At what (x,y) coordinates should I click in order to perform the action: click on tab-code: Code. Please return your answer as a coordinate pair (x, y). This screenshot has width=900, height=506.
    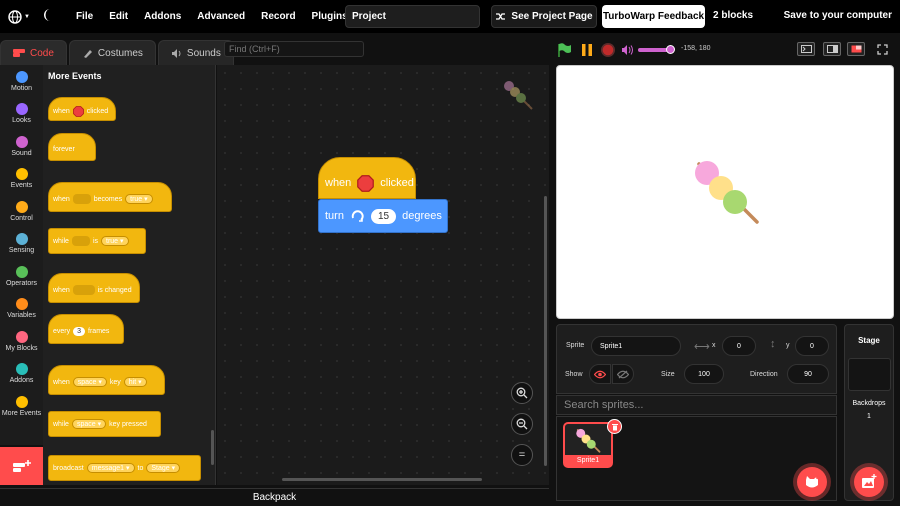
    Looking at the image, I should click on (33, 52).